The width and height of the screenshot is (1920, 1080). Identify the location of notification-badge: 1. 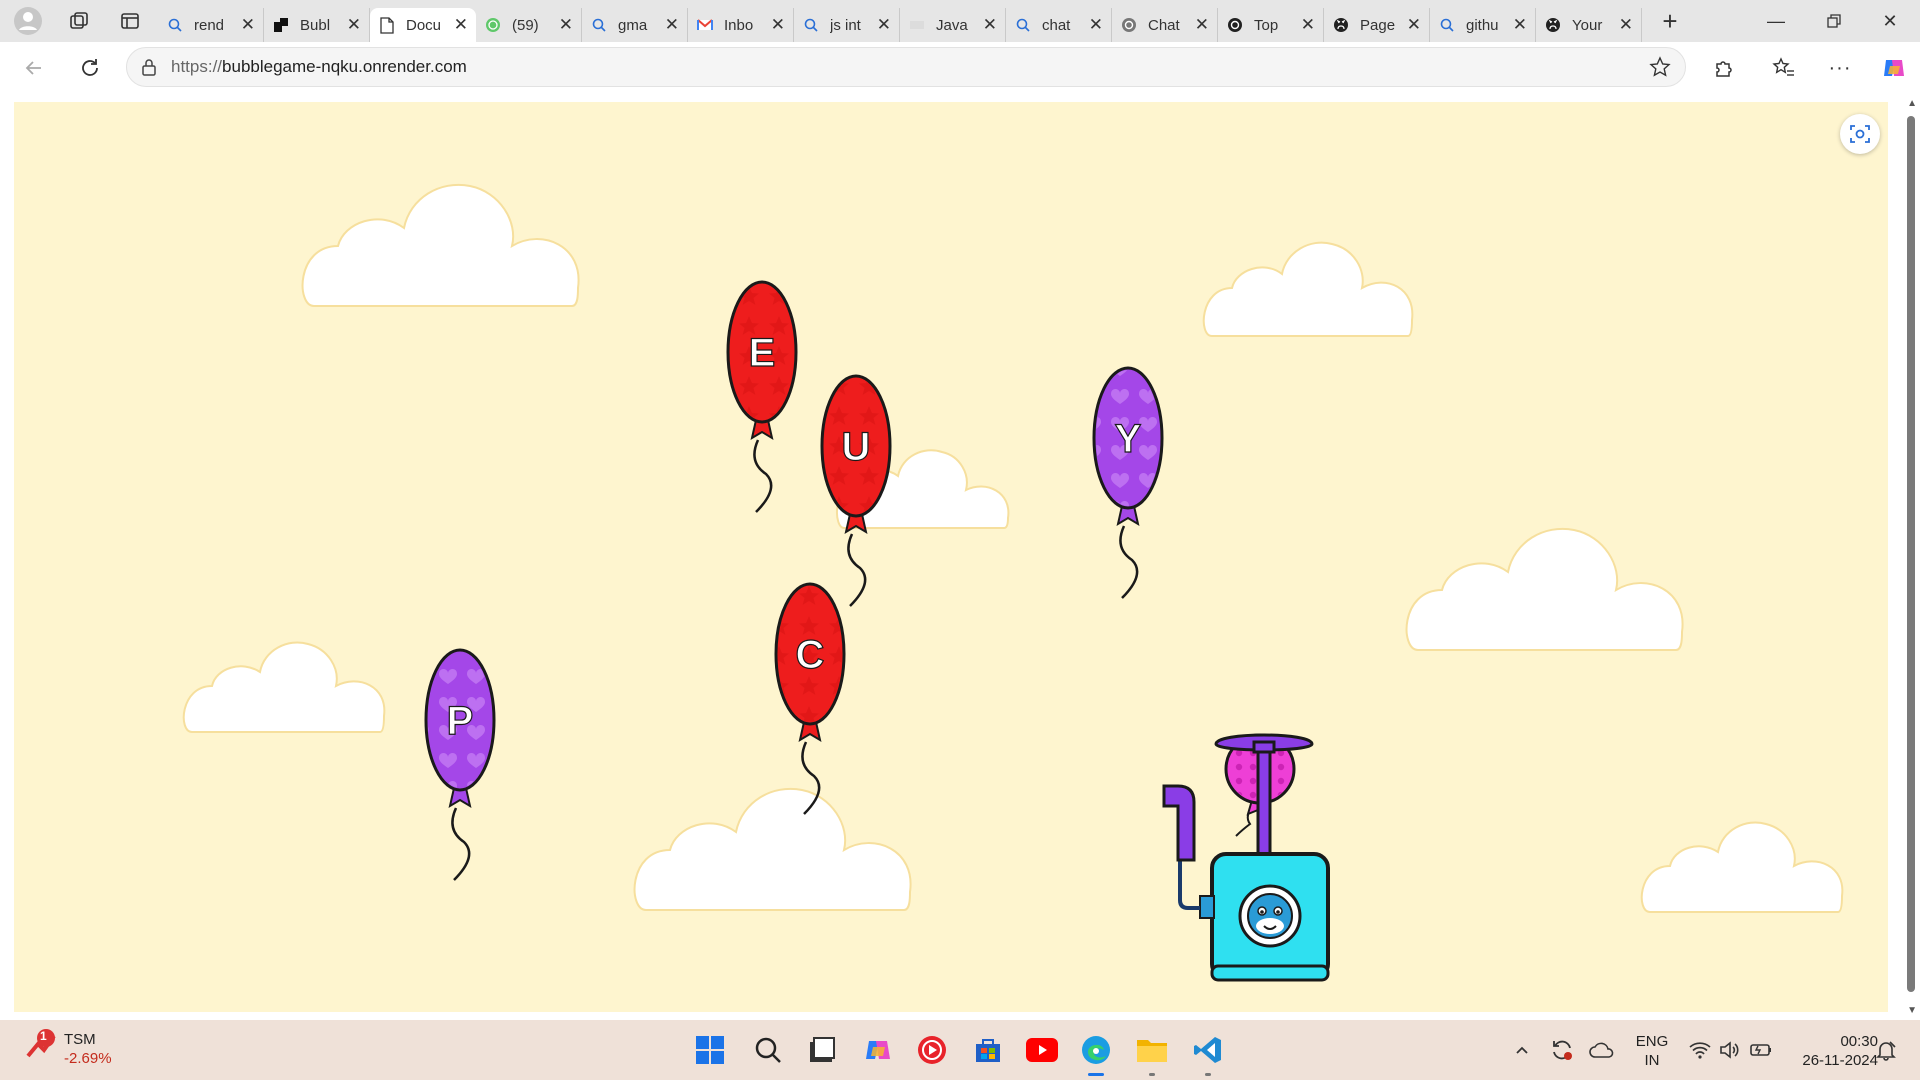
(43, 1036).